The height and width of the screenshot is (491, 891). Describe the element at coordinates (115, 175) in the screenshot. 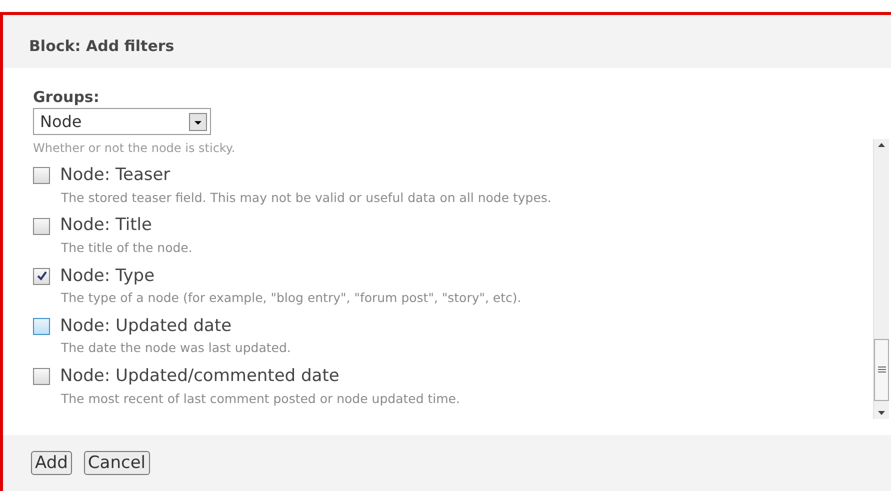

I see `option-label: Node: Teaser` at that location.